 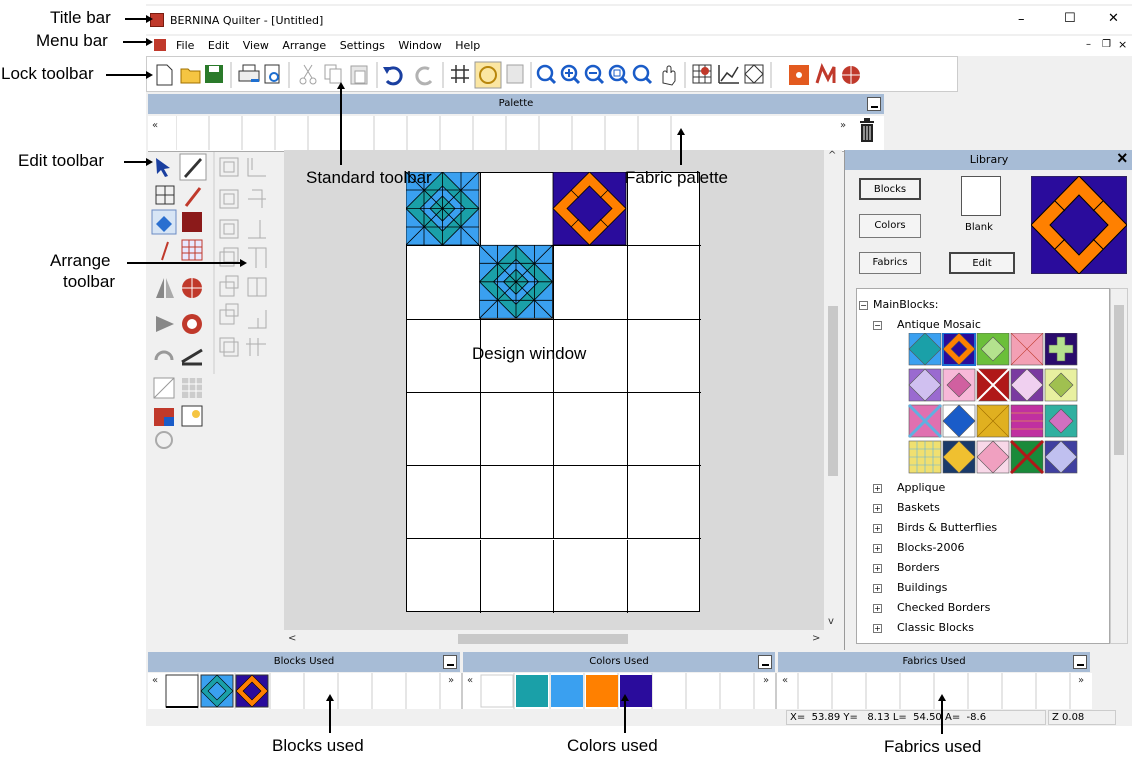 I want to click on zoom-readout: Z 0.08, so click(x=1082, y=717).